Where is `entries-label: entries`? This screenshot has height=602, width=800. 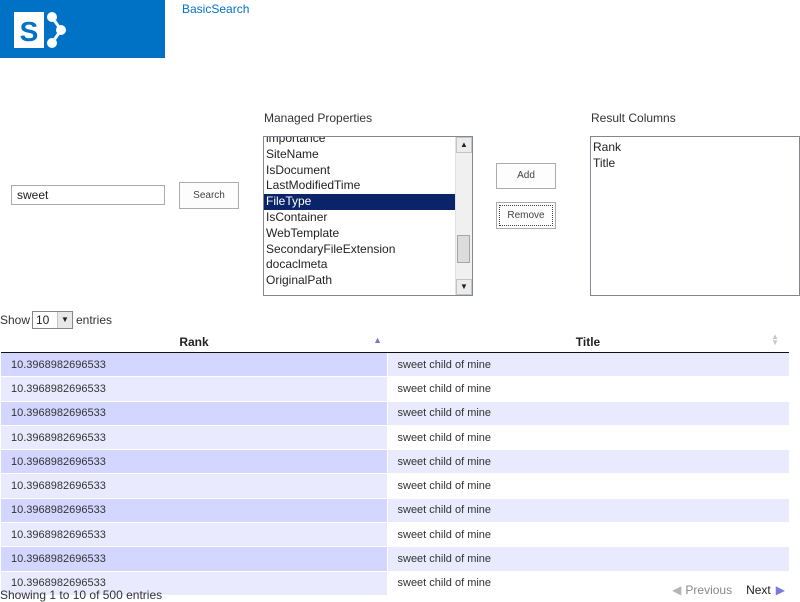
entries-label: entries is located at coordinates (94, 320).